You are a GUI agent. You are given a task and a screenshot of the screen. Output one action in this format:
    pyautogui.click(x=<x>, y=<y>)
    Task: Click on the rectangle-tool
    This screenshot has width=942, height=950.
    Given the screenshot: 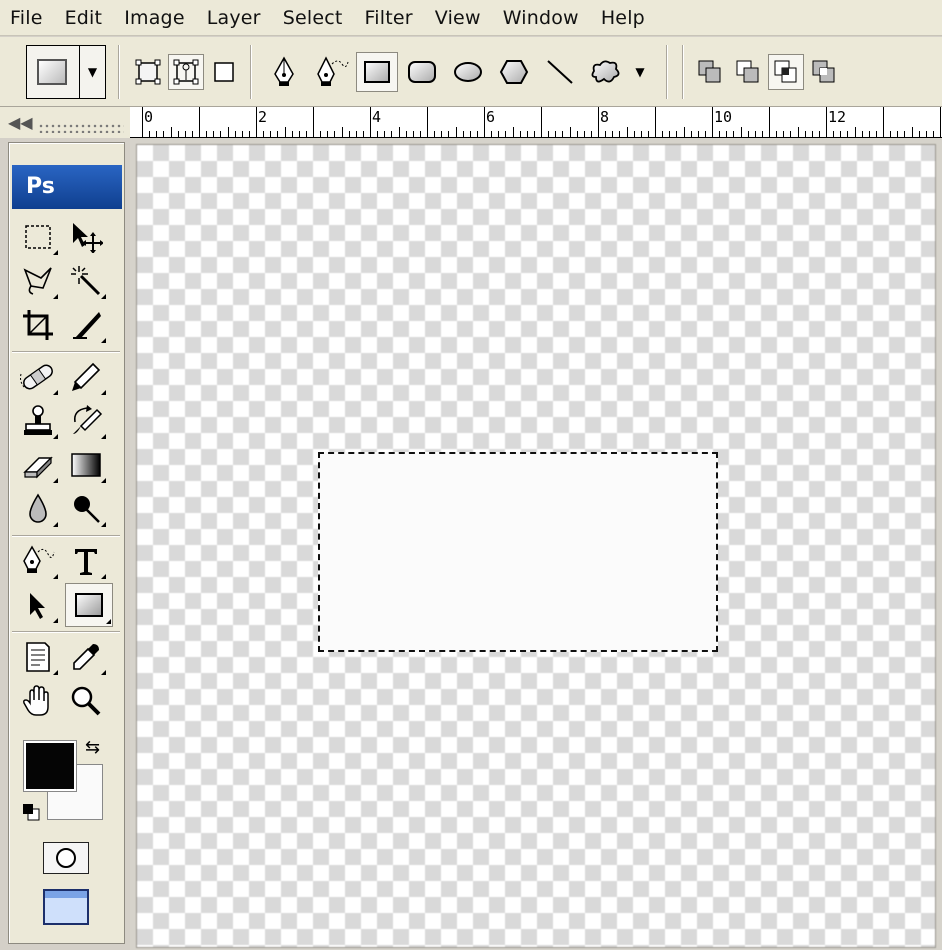 What is the action you would take?
    pyautogui.click(x=89, y=605)
    